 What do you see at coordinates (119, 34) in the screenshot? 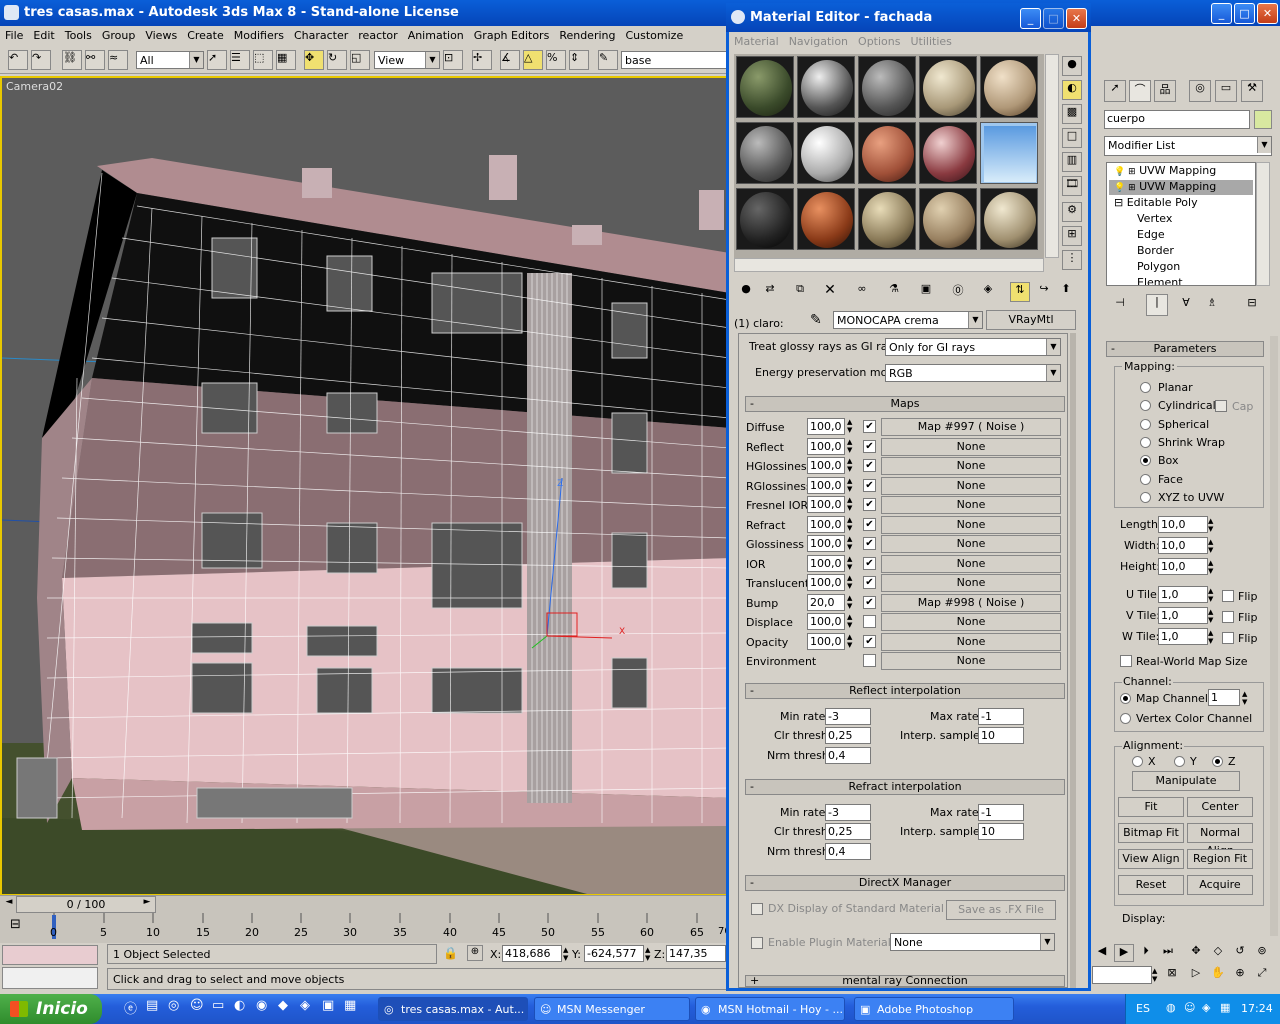
I see `menu-group: Group` at bounding box center [119, 34].